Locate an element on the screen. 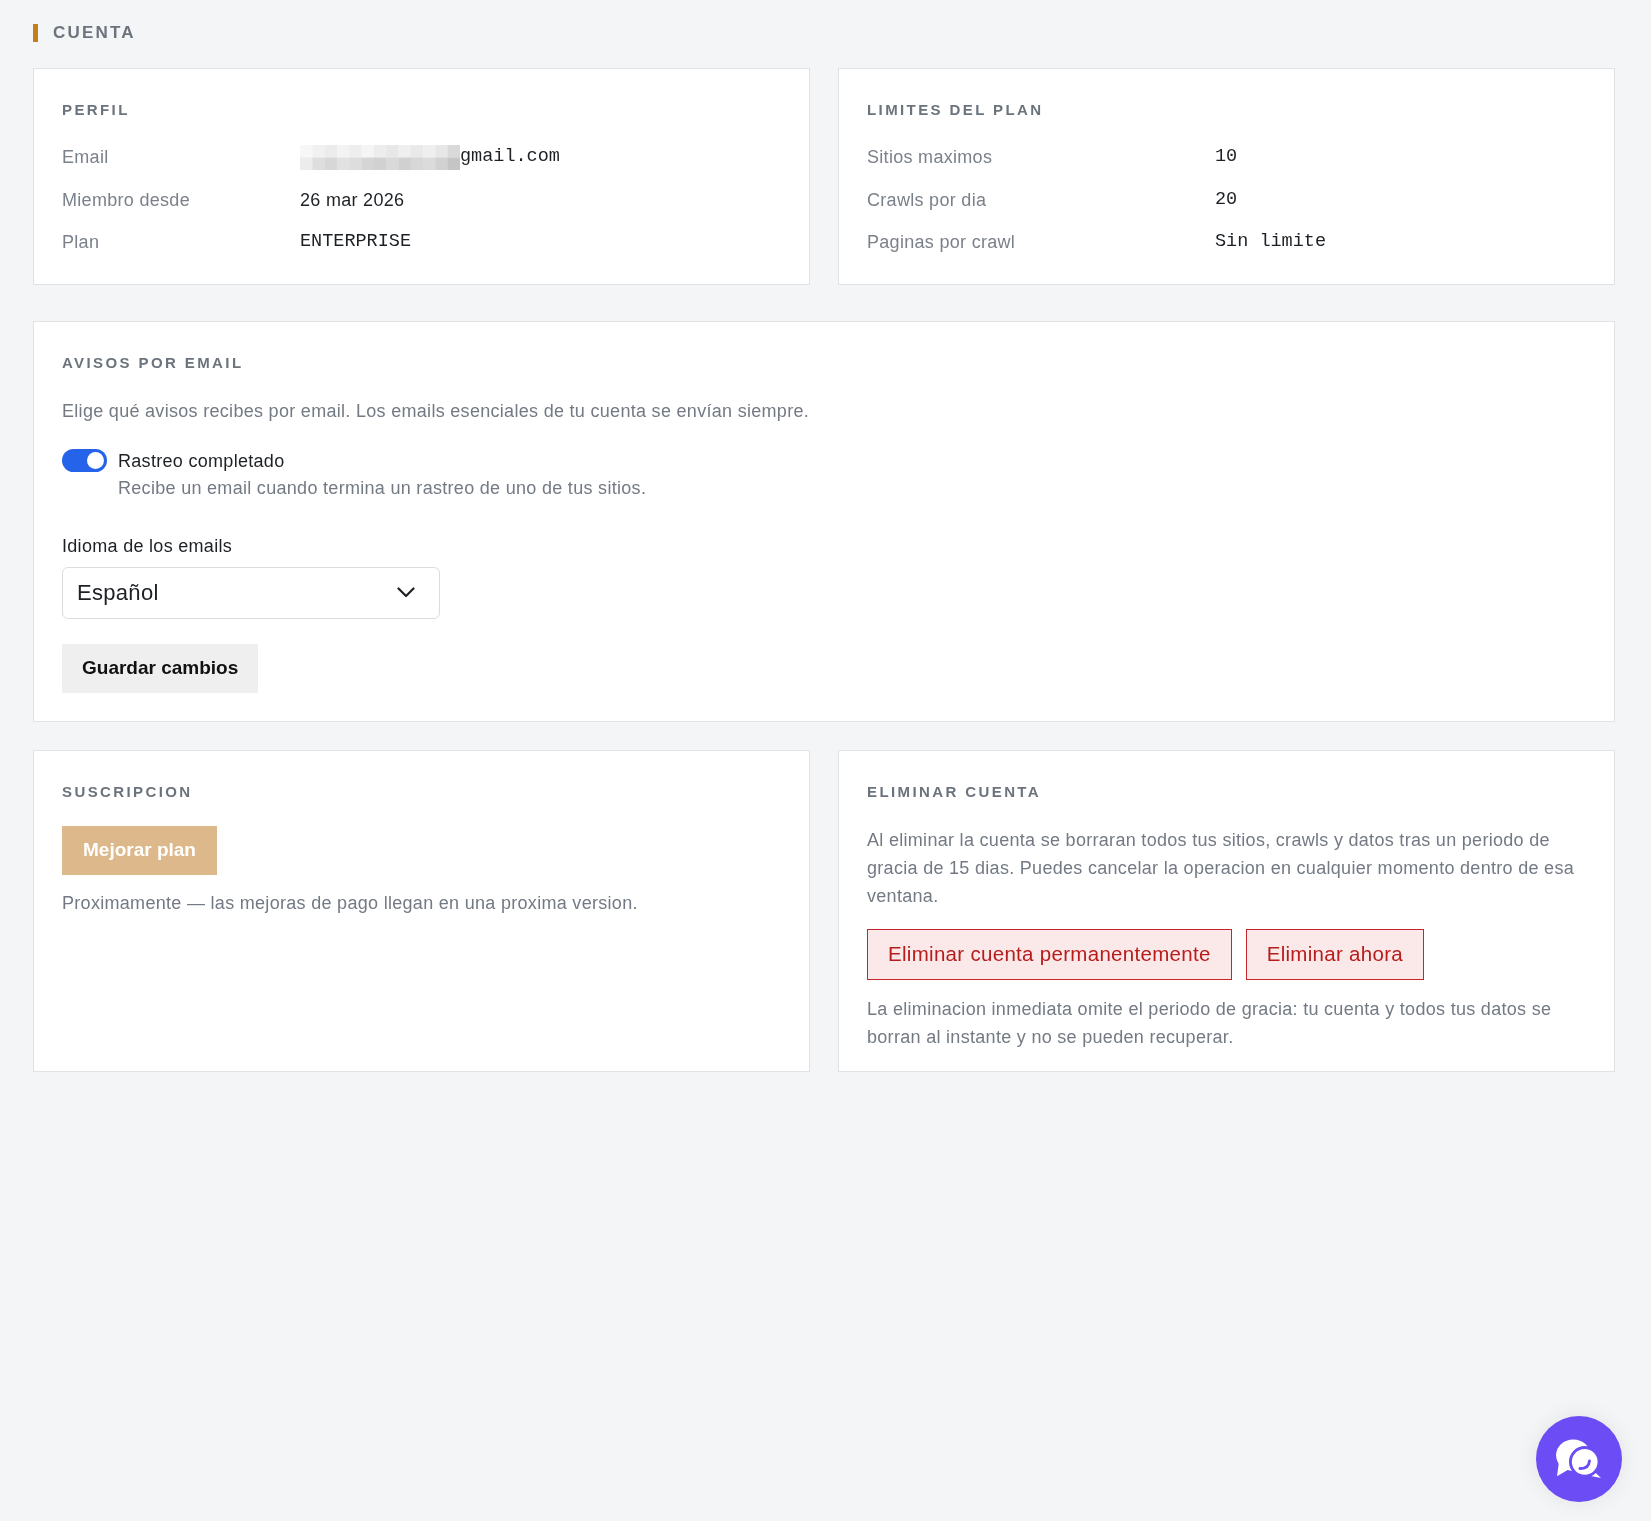 This screenshot has height=1521, width=1651. card-title: SUSCRIPCION is located at coordinates (127, 791).